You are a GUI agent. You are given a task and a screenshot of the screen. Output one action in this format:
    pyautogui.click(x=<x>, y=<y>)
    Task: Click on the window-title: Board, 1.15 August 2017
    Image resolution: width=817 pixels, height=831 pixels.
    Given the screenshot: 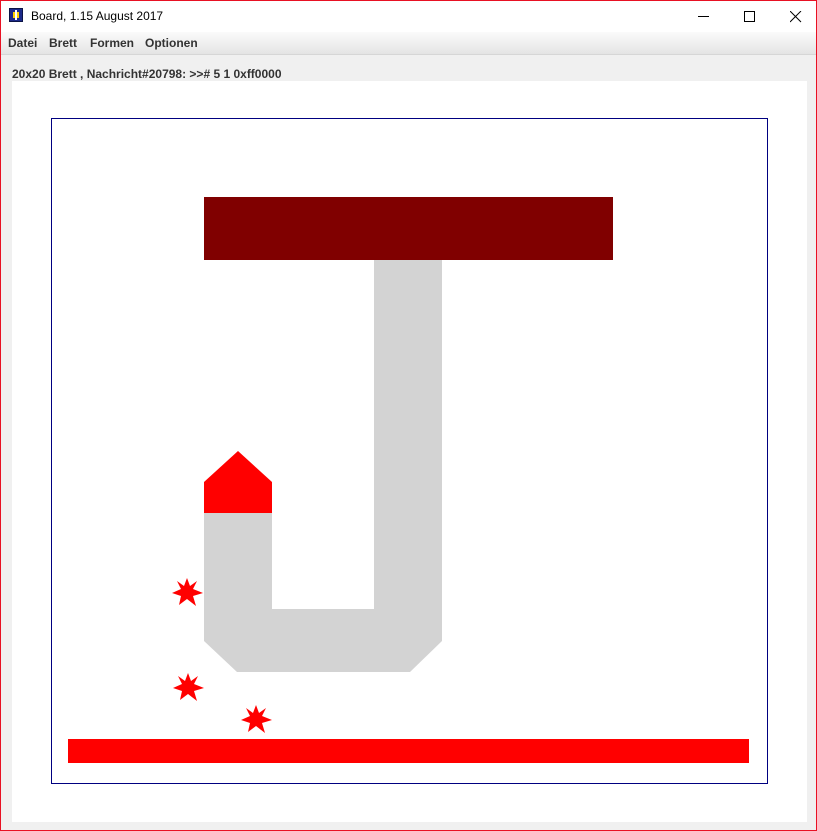 What is the action you would take?
    pyautogui.click(x=97, y=16)
    